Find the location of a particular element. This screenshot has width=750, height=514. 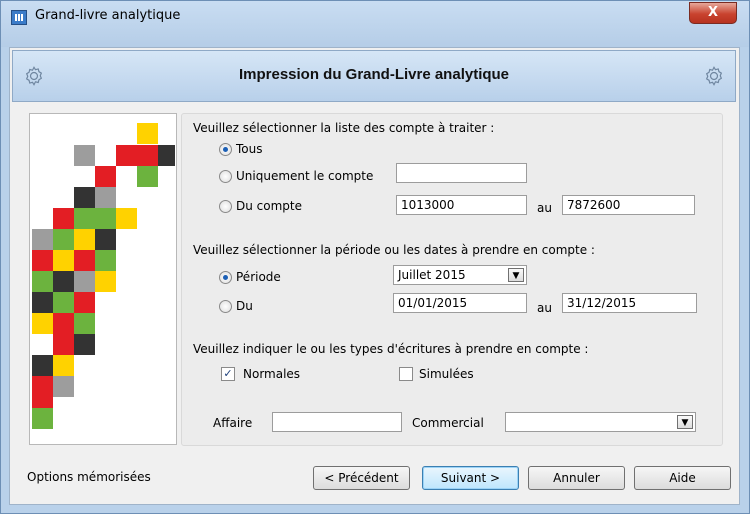

help-button: Aide is located at coordinates (682, 478).